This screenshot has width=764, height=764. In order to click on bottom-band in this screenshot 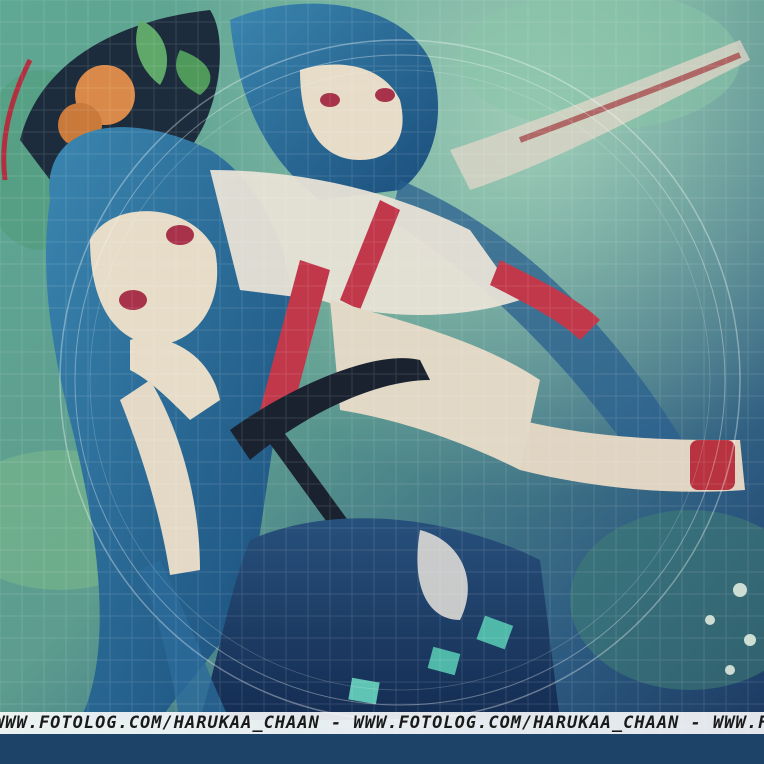, I will do `click(382, 749)`.